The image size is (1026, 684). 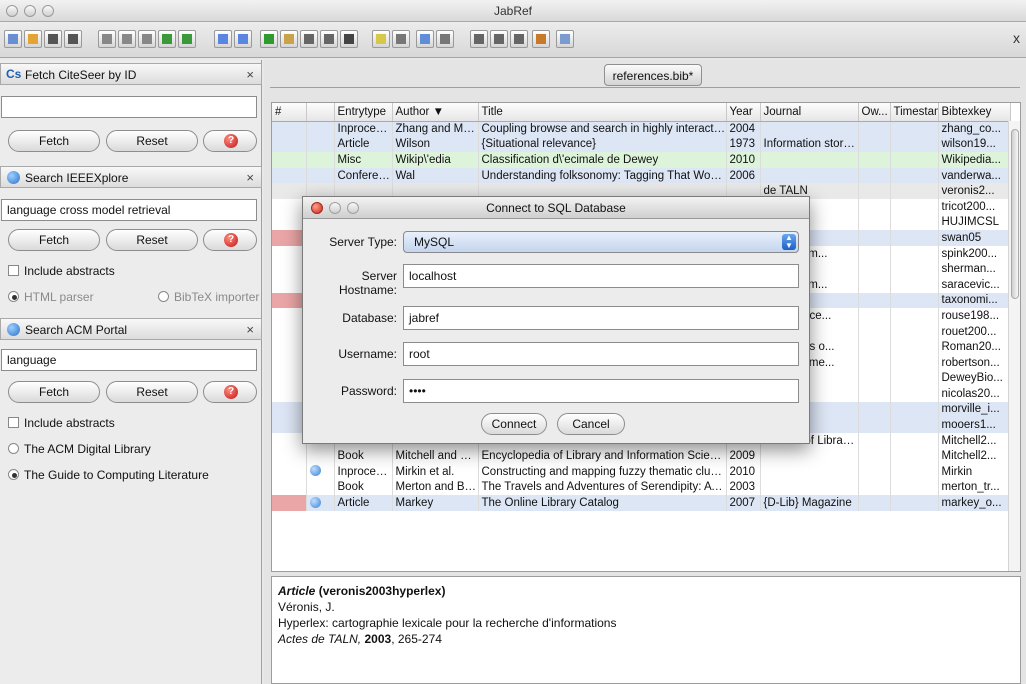 I want to click on paste-icon, so click(x=147, y=39).